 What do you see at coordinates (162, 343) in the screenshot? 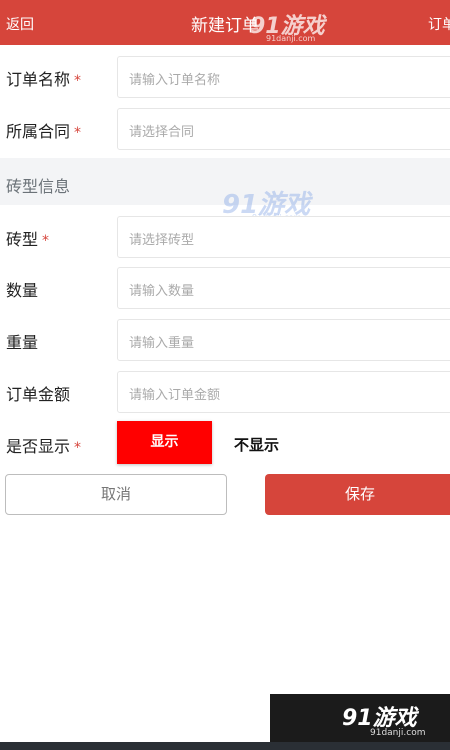
I see `weight-placeholder: 请输入重量` at bounding box center [162, 343].